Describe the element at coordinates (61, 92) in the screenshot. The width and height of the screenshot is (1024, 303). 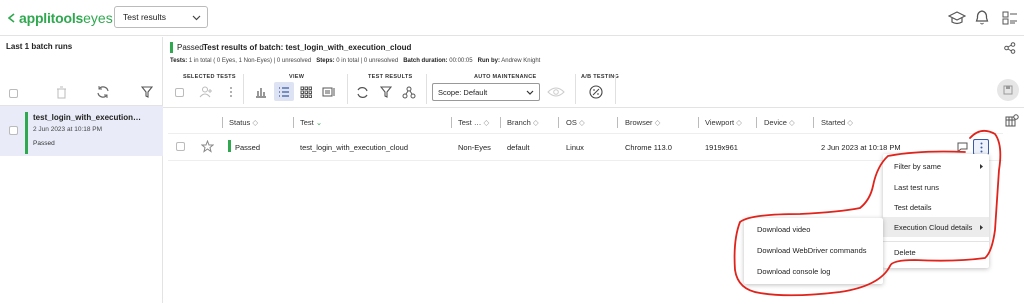
I see `trash-icon` at that location.